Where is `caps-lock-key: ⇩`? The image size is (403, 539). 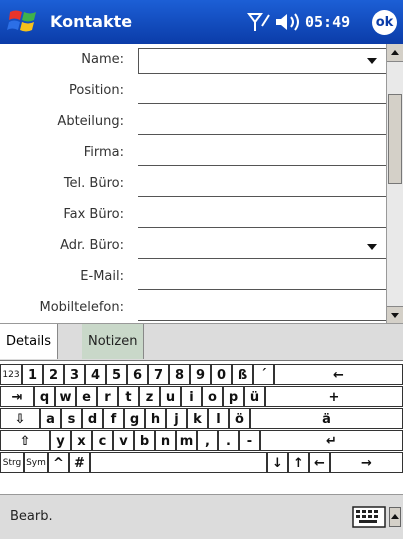
caps-lock-key: ⇩ is located at coordinates (20, 418).